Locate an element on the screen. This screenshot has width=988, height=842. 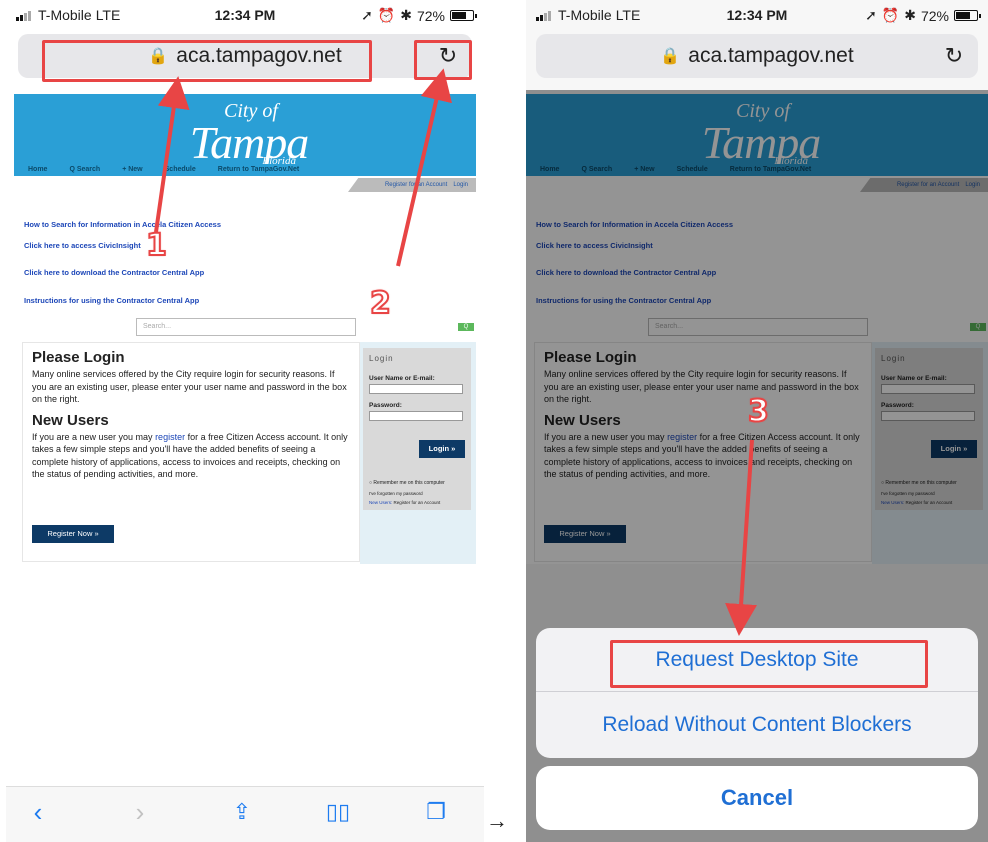
lock-icon: 🔒 is located at coordinates (670, 56).